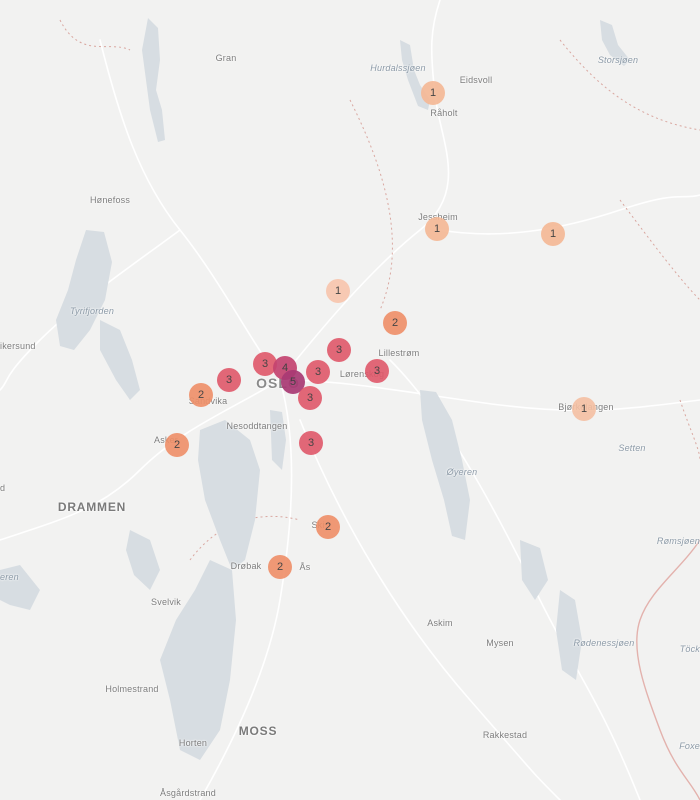 Image resolution: width=700 pixels, height=800 pixels. I want to click on cluster-marker-skedsmo-north: 1, so click(338, 291).